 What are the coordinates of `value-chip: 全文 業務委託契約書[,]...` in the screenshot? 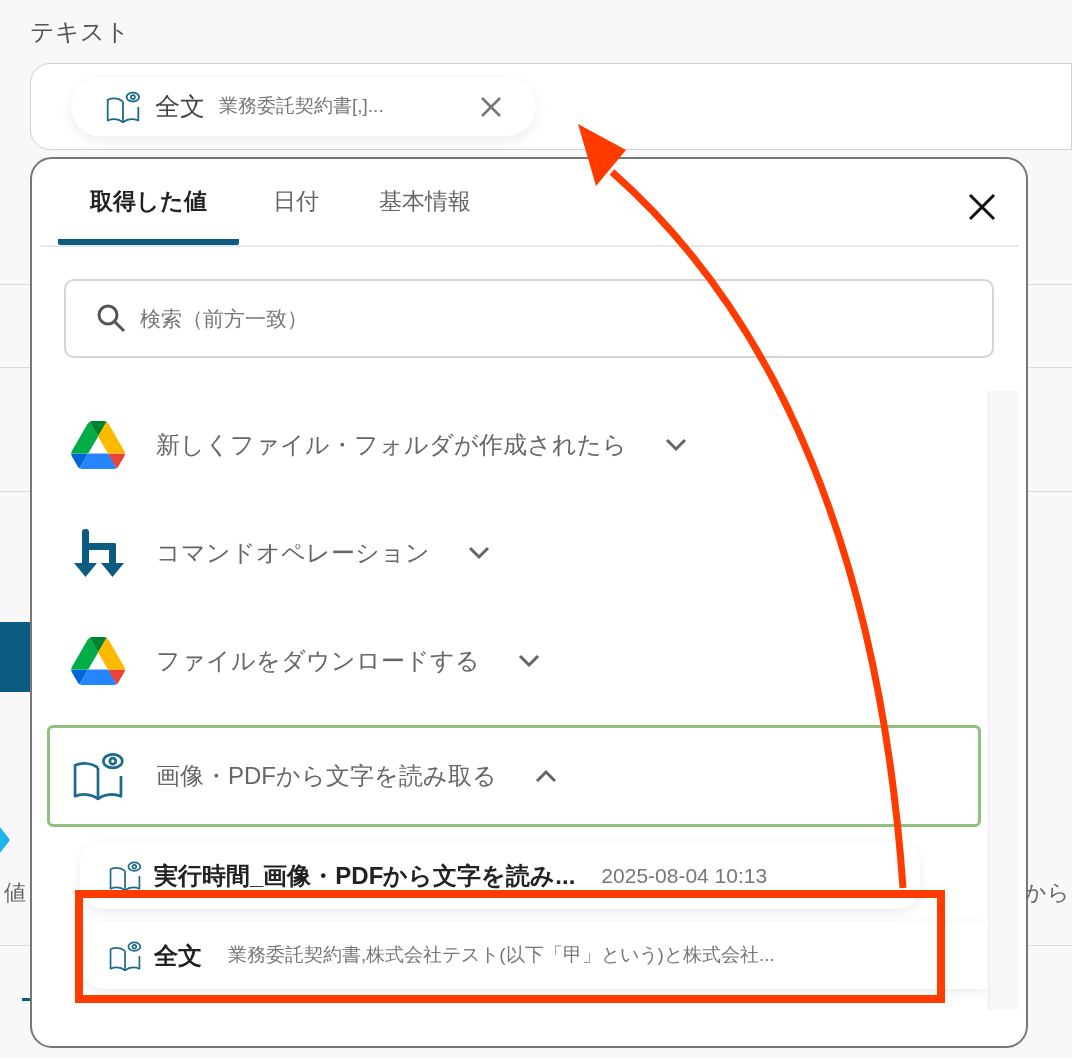 It's located at (303, 106).